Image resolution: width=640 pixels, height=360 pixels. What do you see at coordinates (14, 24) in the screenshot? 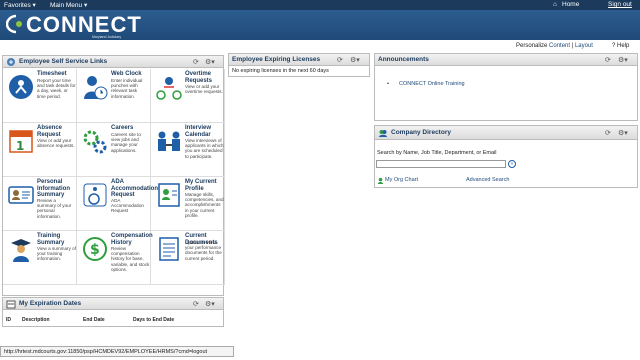
I see `connect-logo-icon` at bounding box center [14, 24].